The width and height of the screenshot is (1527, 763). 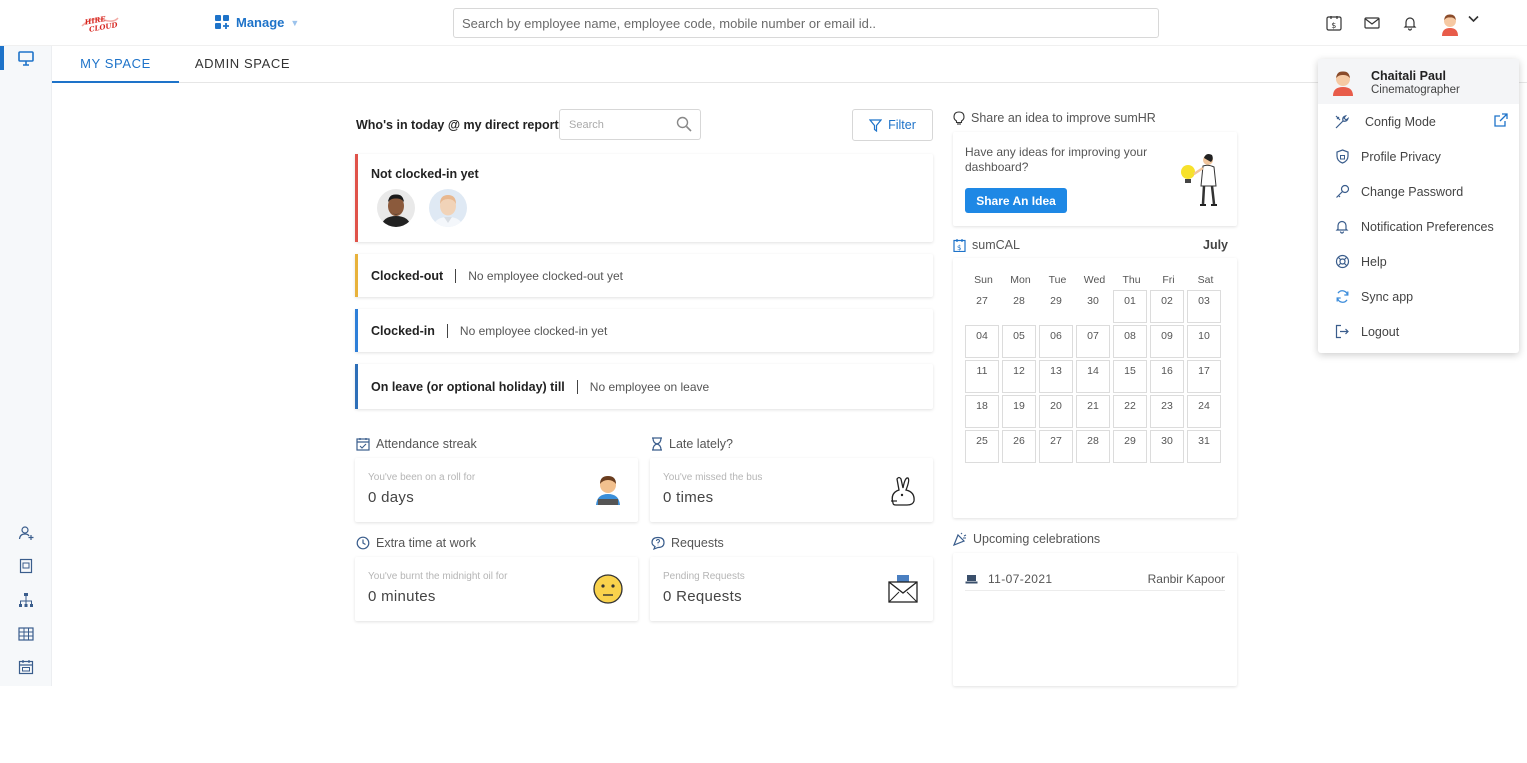 What do you see at coordinates (1418, 296) in the screenshot?
I see `menu-item-sync-app: Sync app` at bounding box center [1418, 296].